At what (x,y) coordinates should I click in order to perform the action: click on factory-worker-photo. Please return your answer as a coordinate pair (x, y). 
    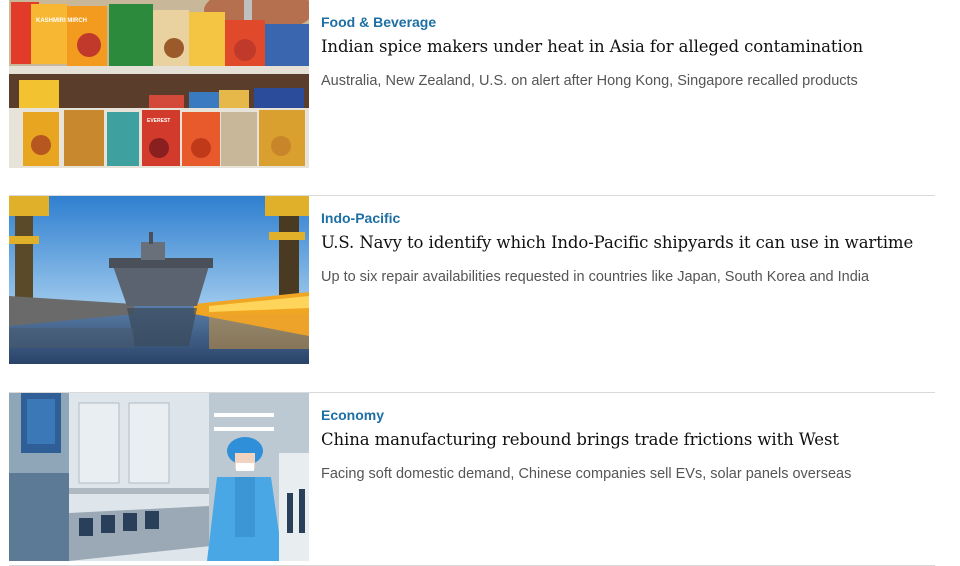
    Looking at the image, I should click on (159, 477).